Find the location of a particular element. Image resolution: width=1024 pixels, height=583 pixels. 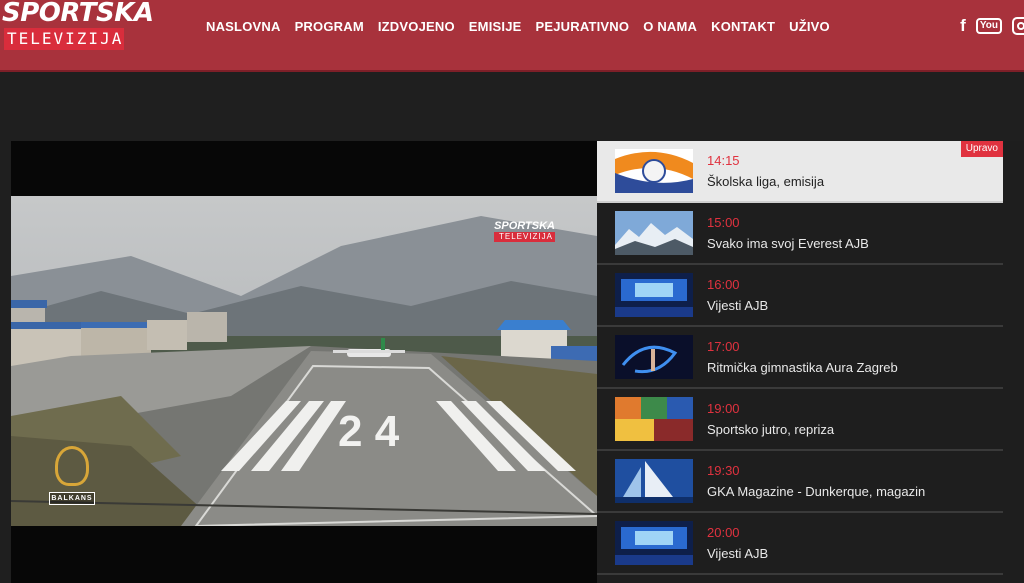

aljazeera-logo: BALKANS is located at coordinates (72, 475).